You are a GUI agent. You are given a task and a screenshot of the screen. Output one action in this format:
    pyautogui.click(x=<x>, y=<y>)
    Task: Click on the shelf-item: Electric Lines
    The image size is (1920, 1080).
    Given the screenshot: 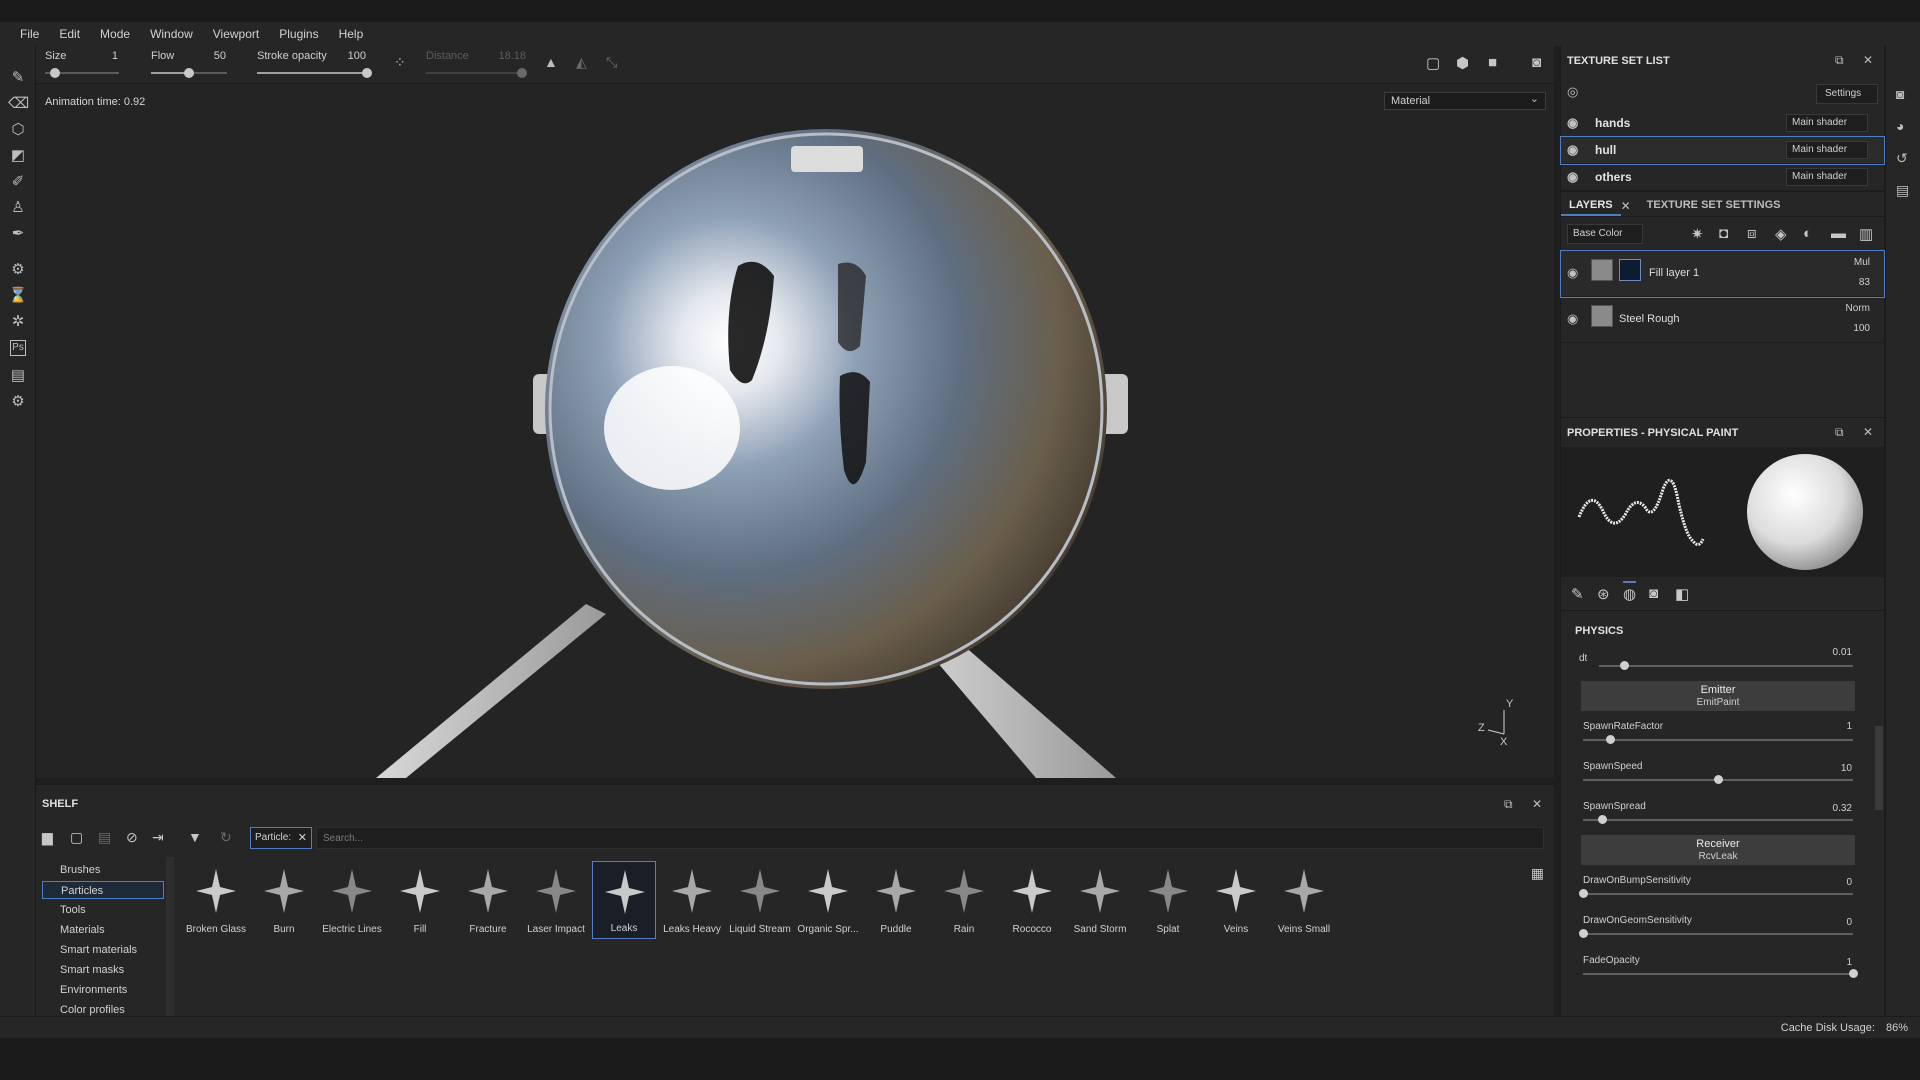 What is the action you would take?
    pyautogui.click(x=352, y=900)
    